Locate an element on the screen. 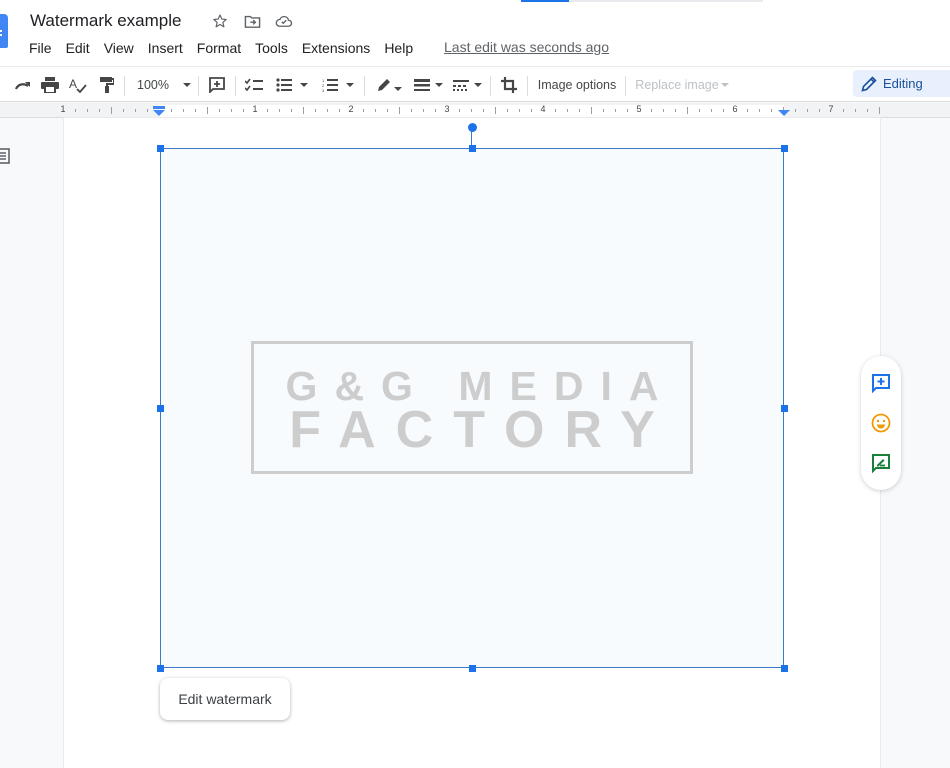 This screenshot has width=950, height=768. rotation-handle is located at coordinates (472, 127).